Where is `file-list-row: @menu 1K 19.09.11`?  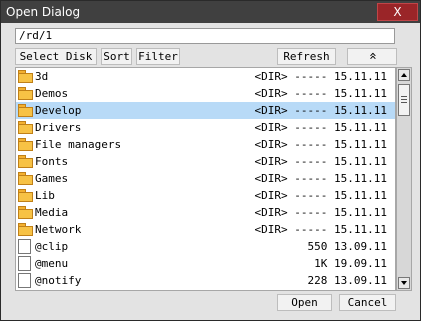 file-list-row: @menu 1K 19.09.11 is located at coordinates (205, 263).